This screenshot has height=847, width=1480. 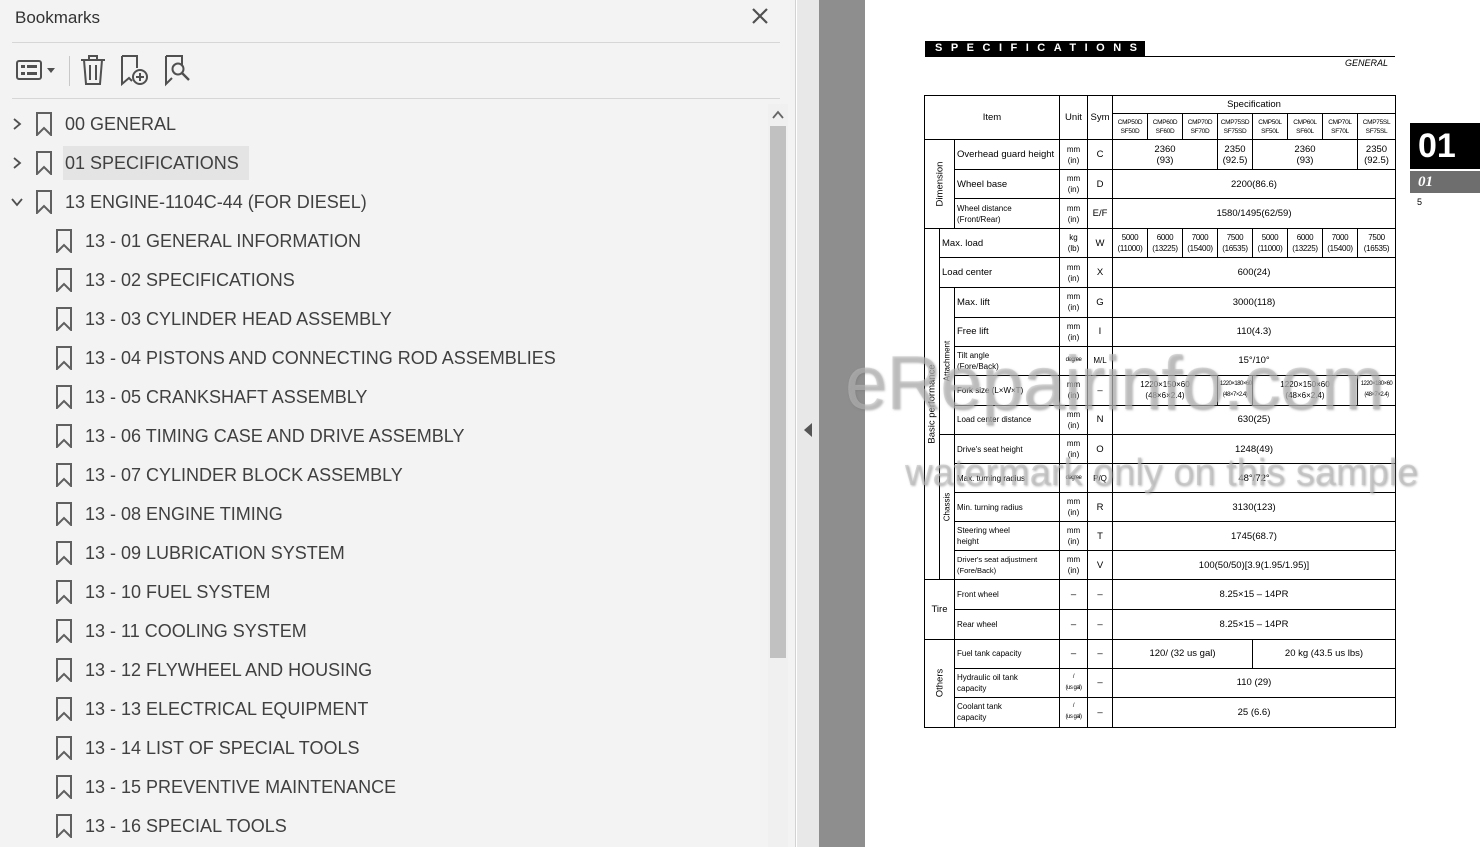 What do you see at coordinates (384, 513) in the screenshot?
I see `bookmark-item: 13 - 08 ENGINE TIMING` at bounding box center [384, 513].